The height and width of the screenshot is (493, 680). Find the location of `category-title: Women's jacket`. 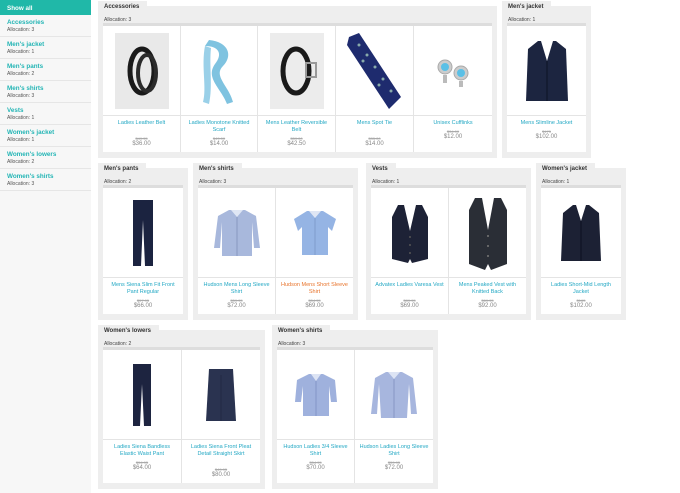

category-title: Women's jacket is located at coordinates (565, 169).